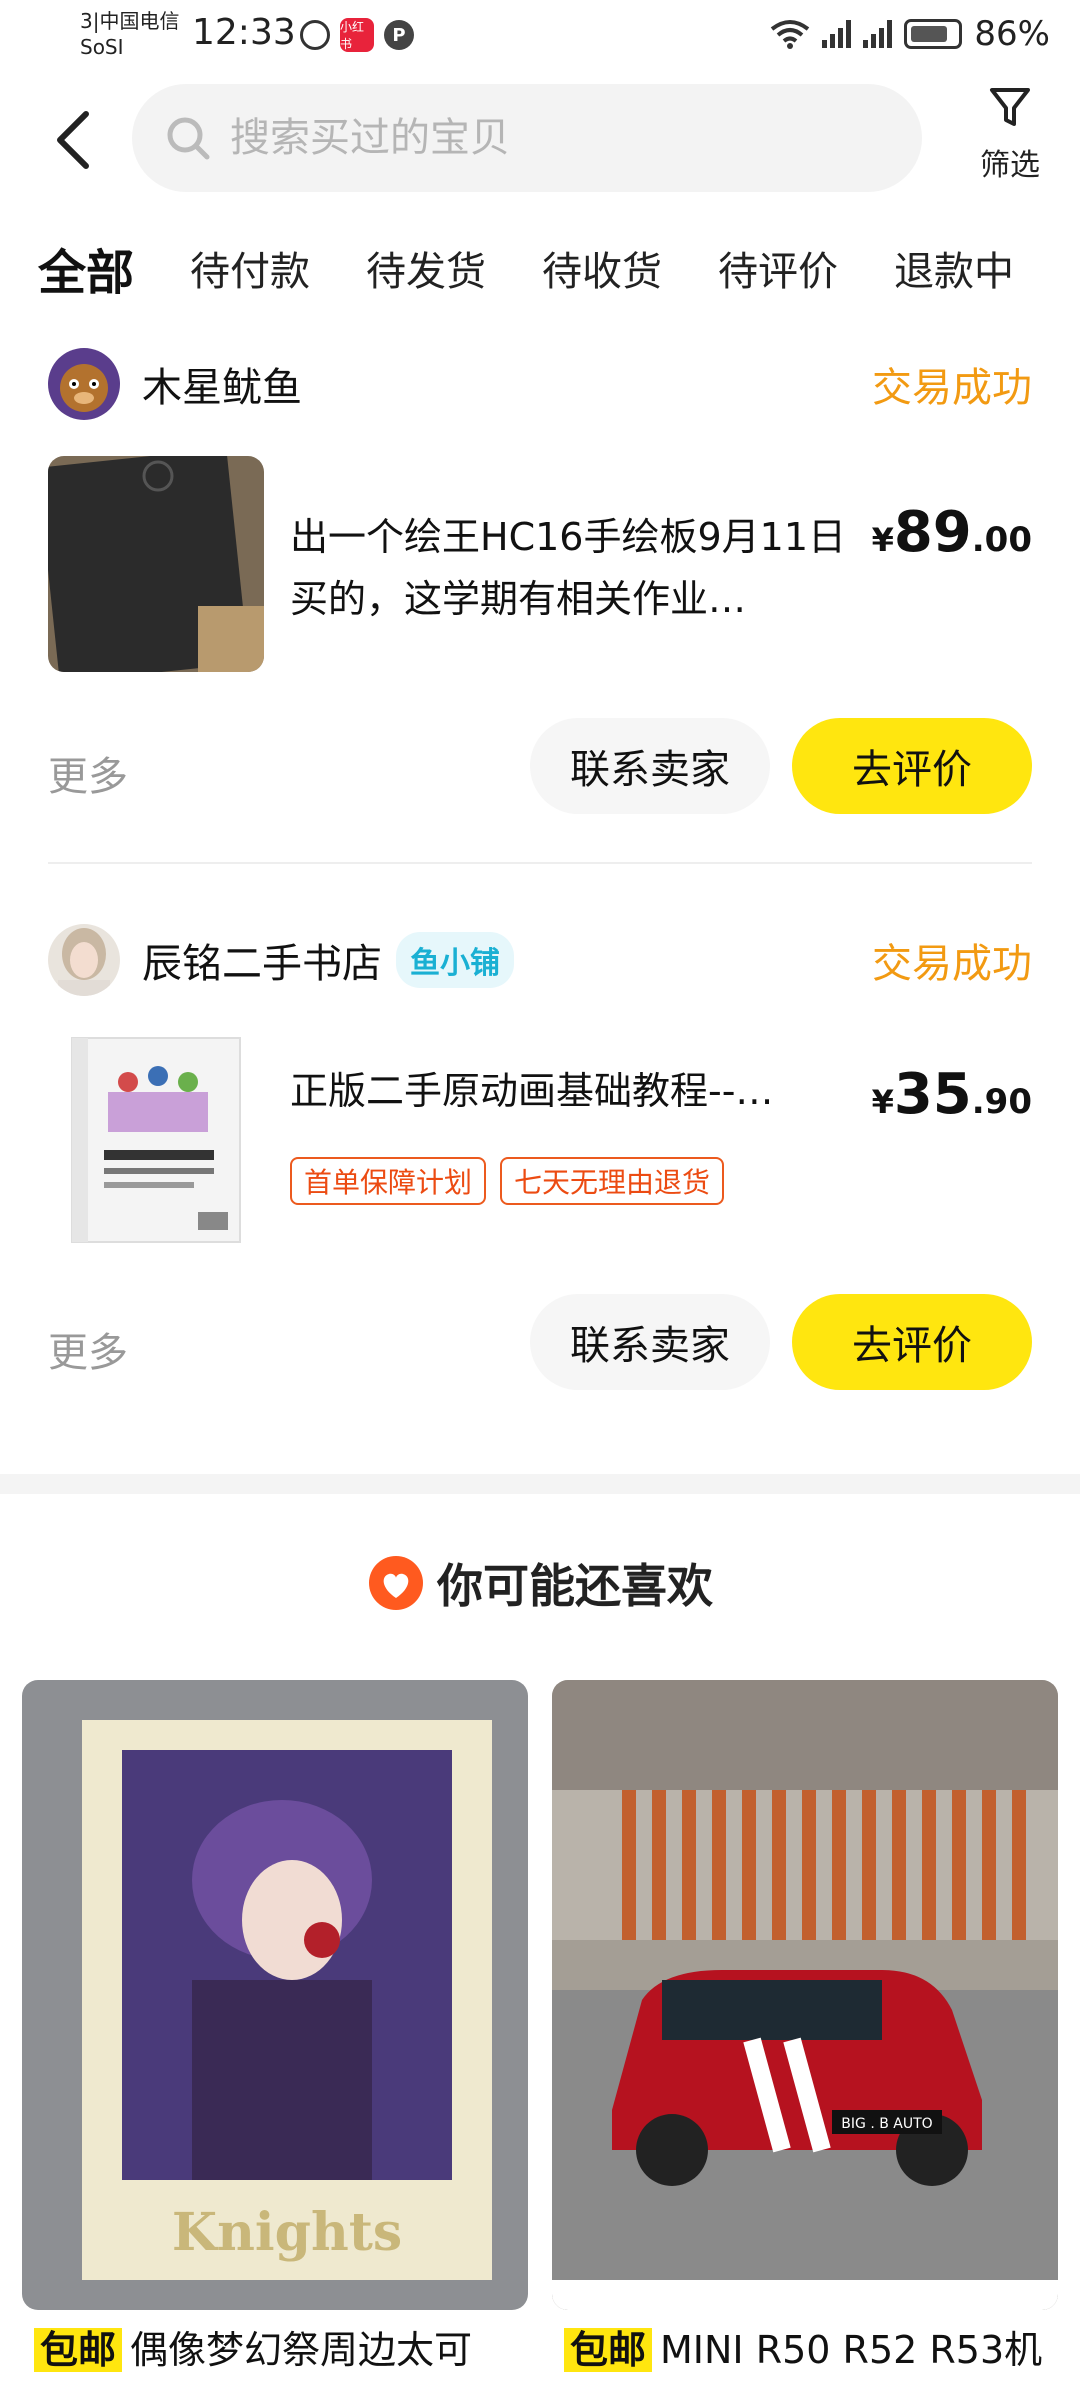  What do you see at coordinates (275, 1995) in the screenshot?
I see `recommend-image: Knights` at bounding box center [275, 1995].